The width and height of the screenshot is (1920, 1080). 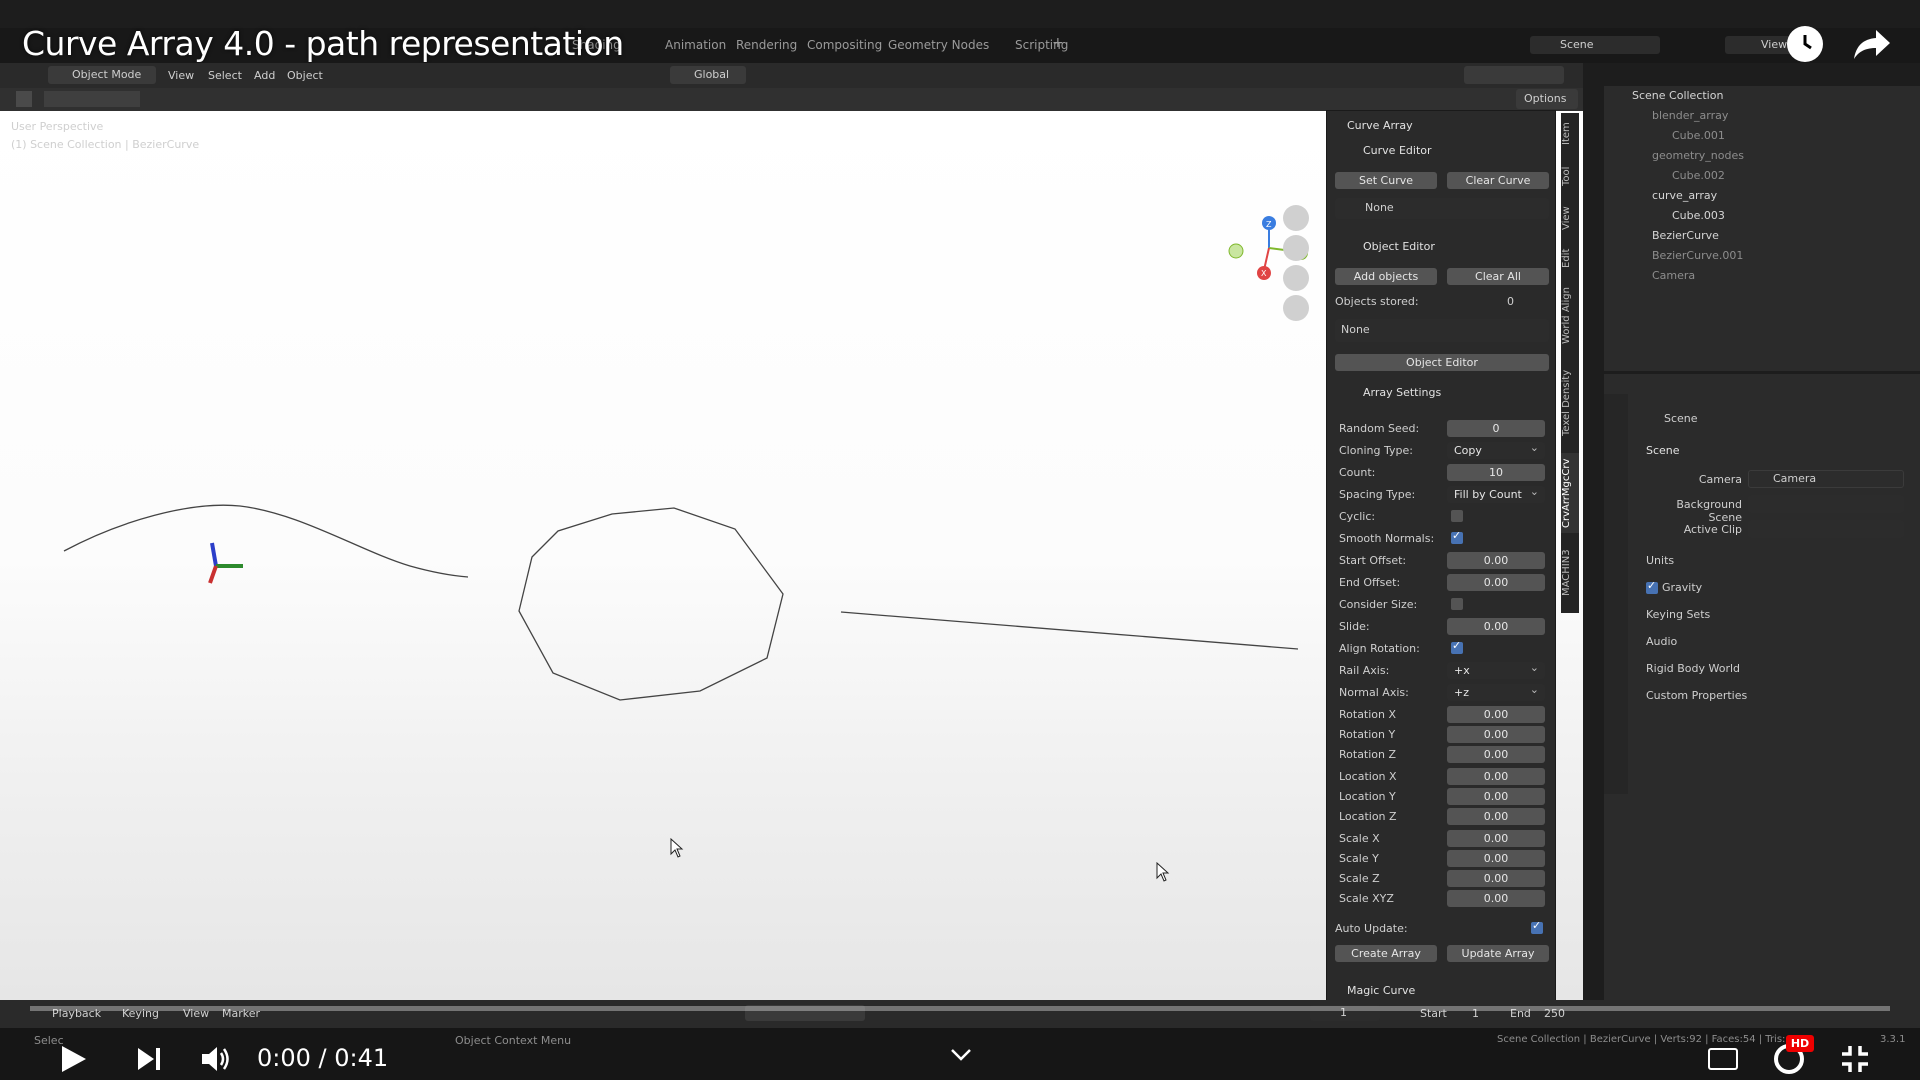 I want to click on sidebar-tab-texel-density: Texel Density, so click(x=1570, y=402).